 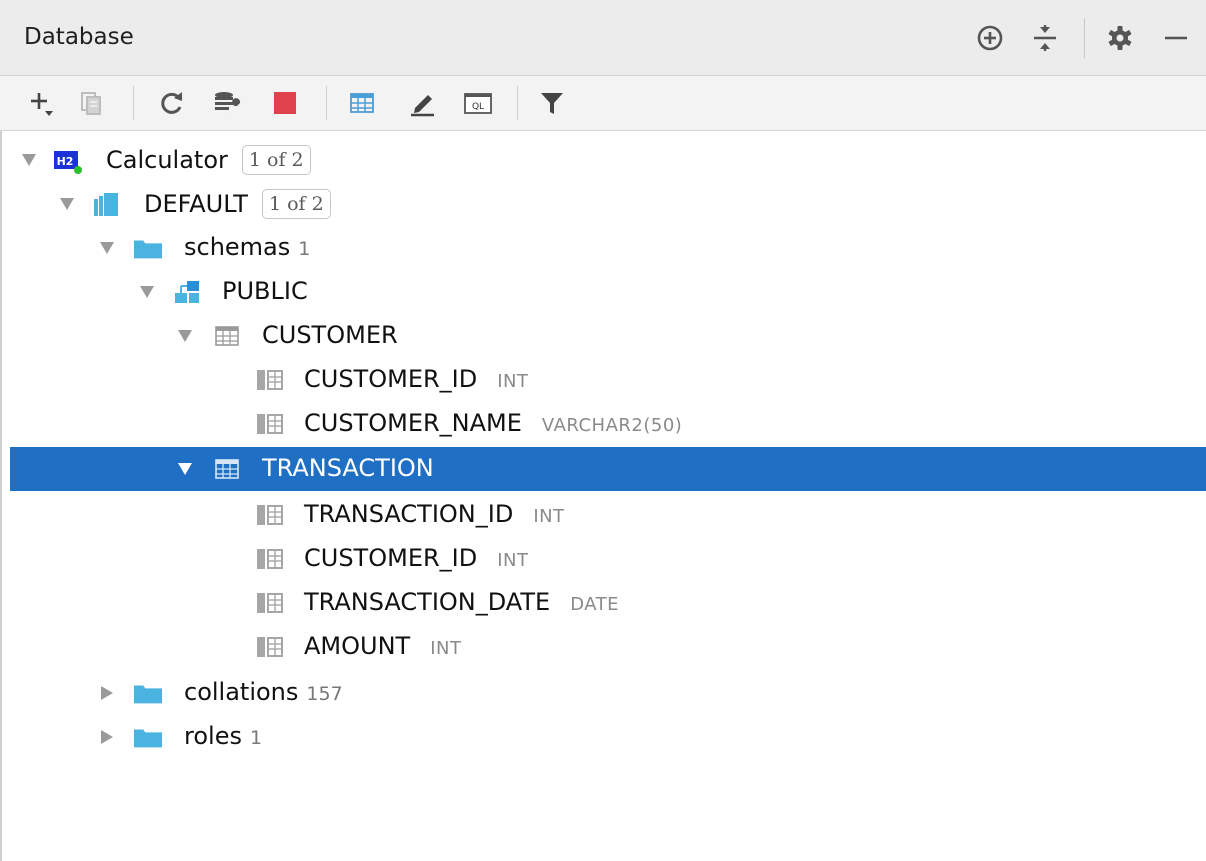 I want to click on svg-text: QL, so click(x=478, y=107).